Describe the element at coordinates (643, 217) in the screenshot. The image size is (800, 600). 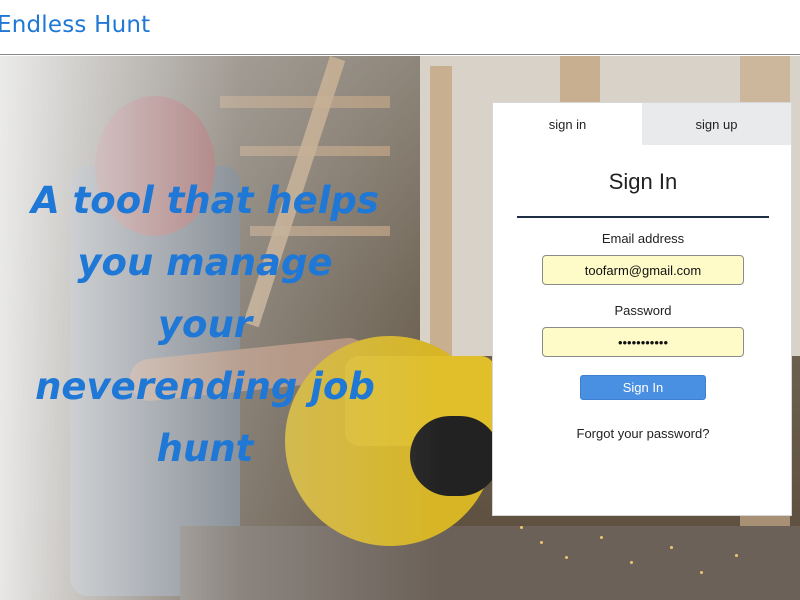
I see `title-divider` at that location.